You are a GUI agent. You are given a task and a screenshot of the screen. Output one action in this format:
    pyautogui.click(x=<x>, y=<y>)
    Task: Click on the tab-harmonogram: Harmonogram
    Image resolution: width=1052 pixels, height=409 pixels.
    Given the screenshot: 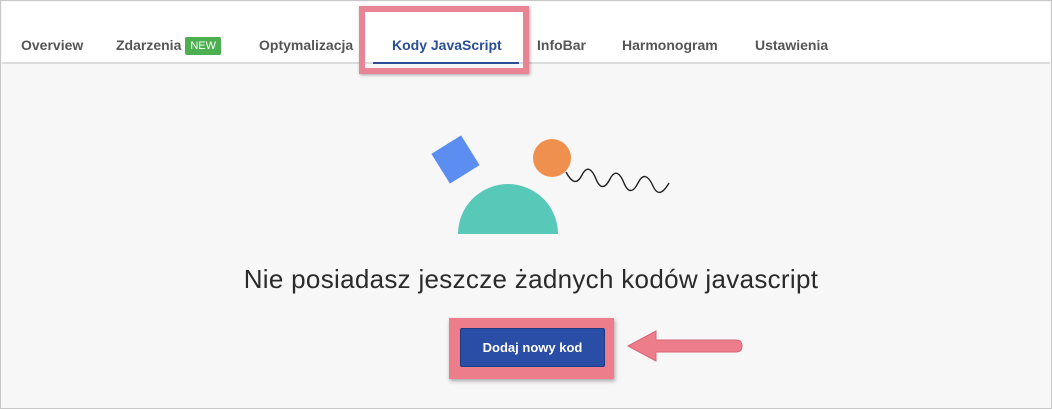 What is the action you would take?
    pyautogui.click(x=670, y=45)
    